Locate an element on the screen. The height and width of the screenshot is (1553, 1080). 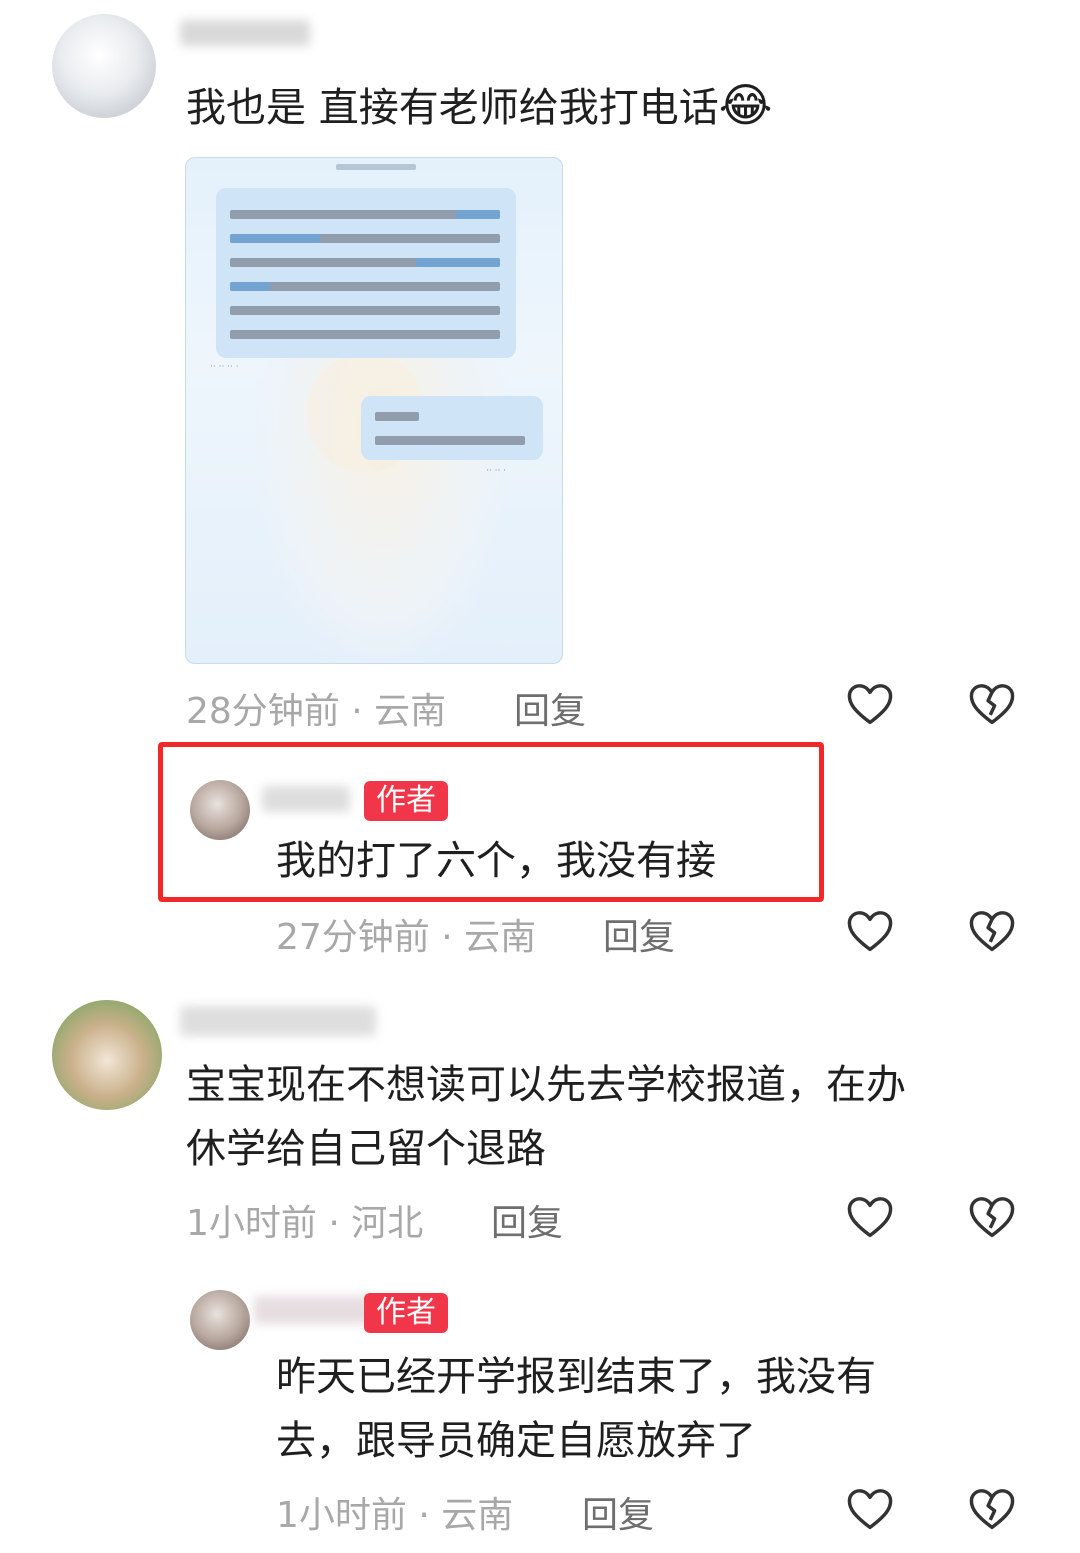
image-timestamp-2: ·· ·· · is located at coordinates (496, 471).